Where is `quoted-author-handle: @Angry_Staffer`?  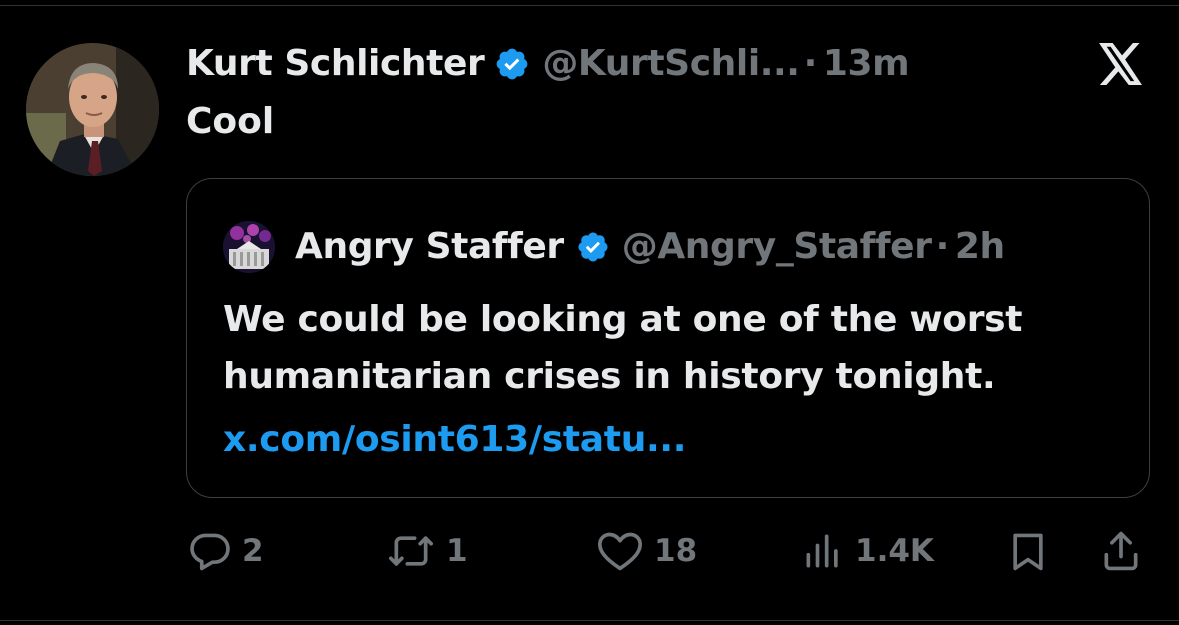 quoted-author-handle: @Angry_Staffer is located at coordinates (777, 247).